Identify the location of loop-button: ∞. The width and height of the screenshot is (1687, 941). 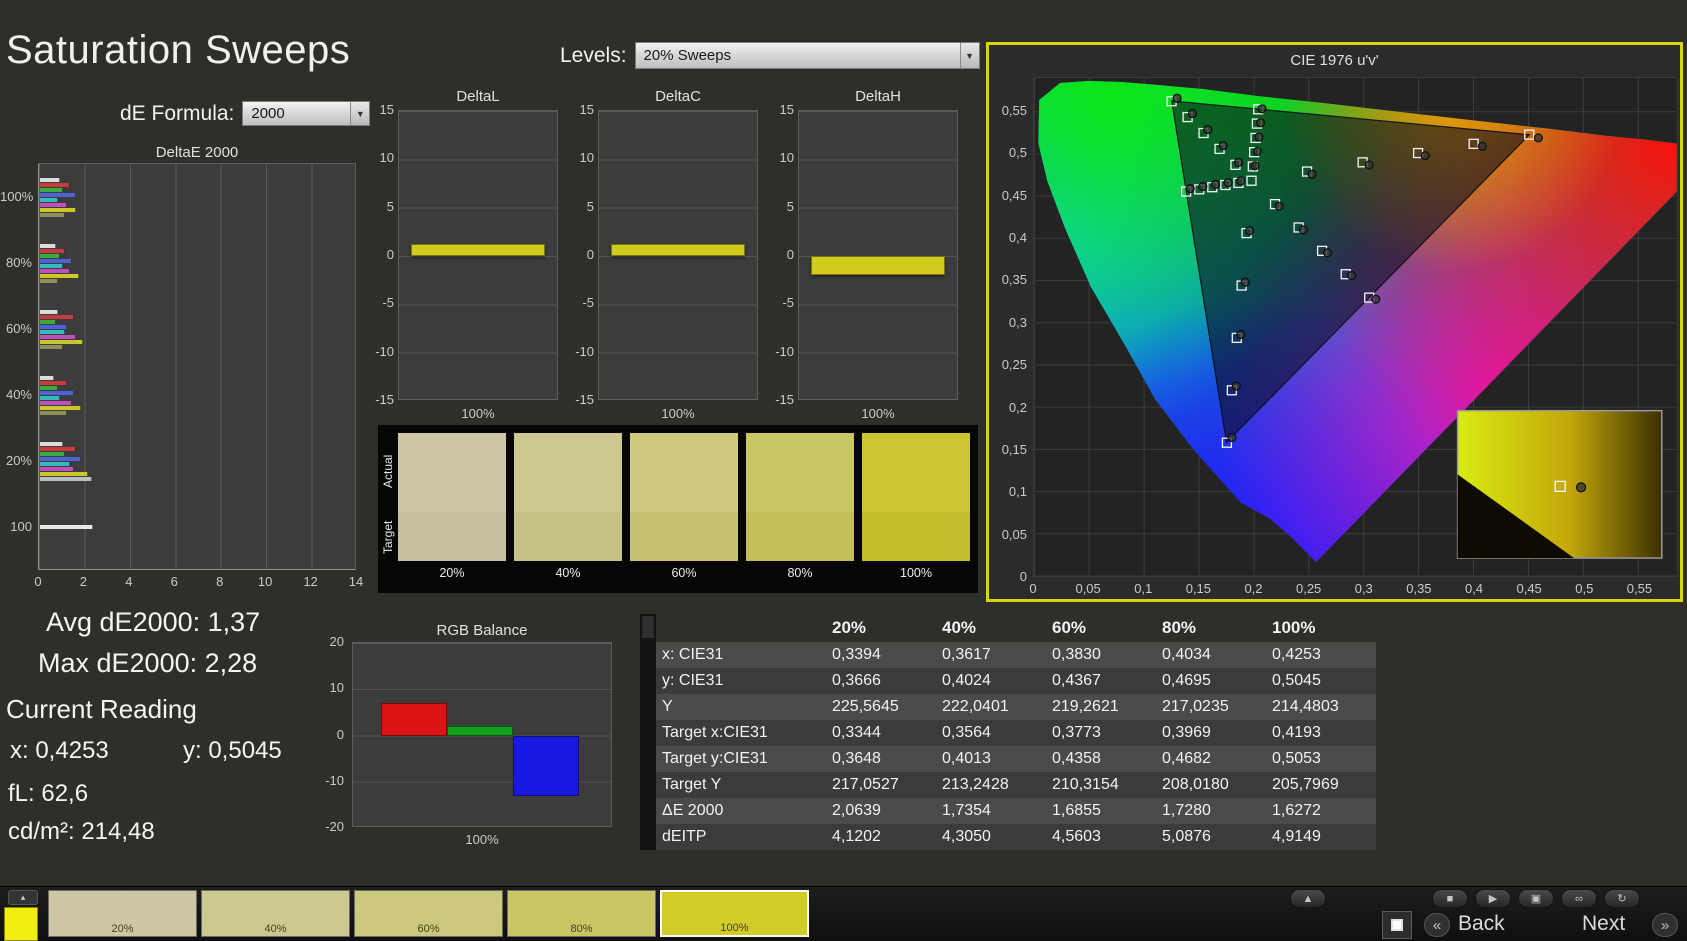
(1579, 898).